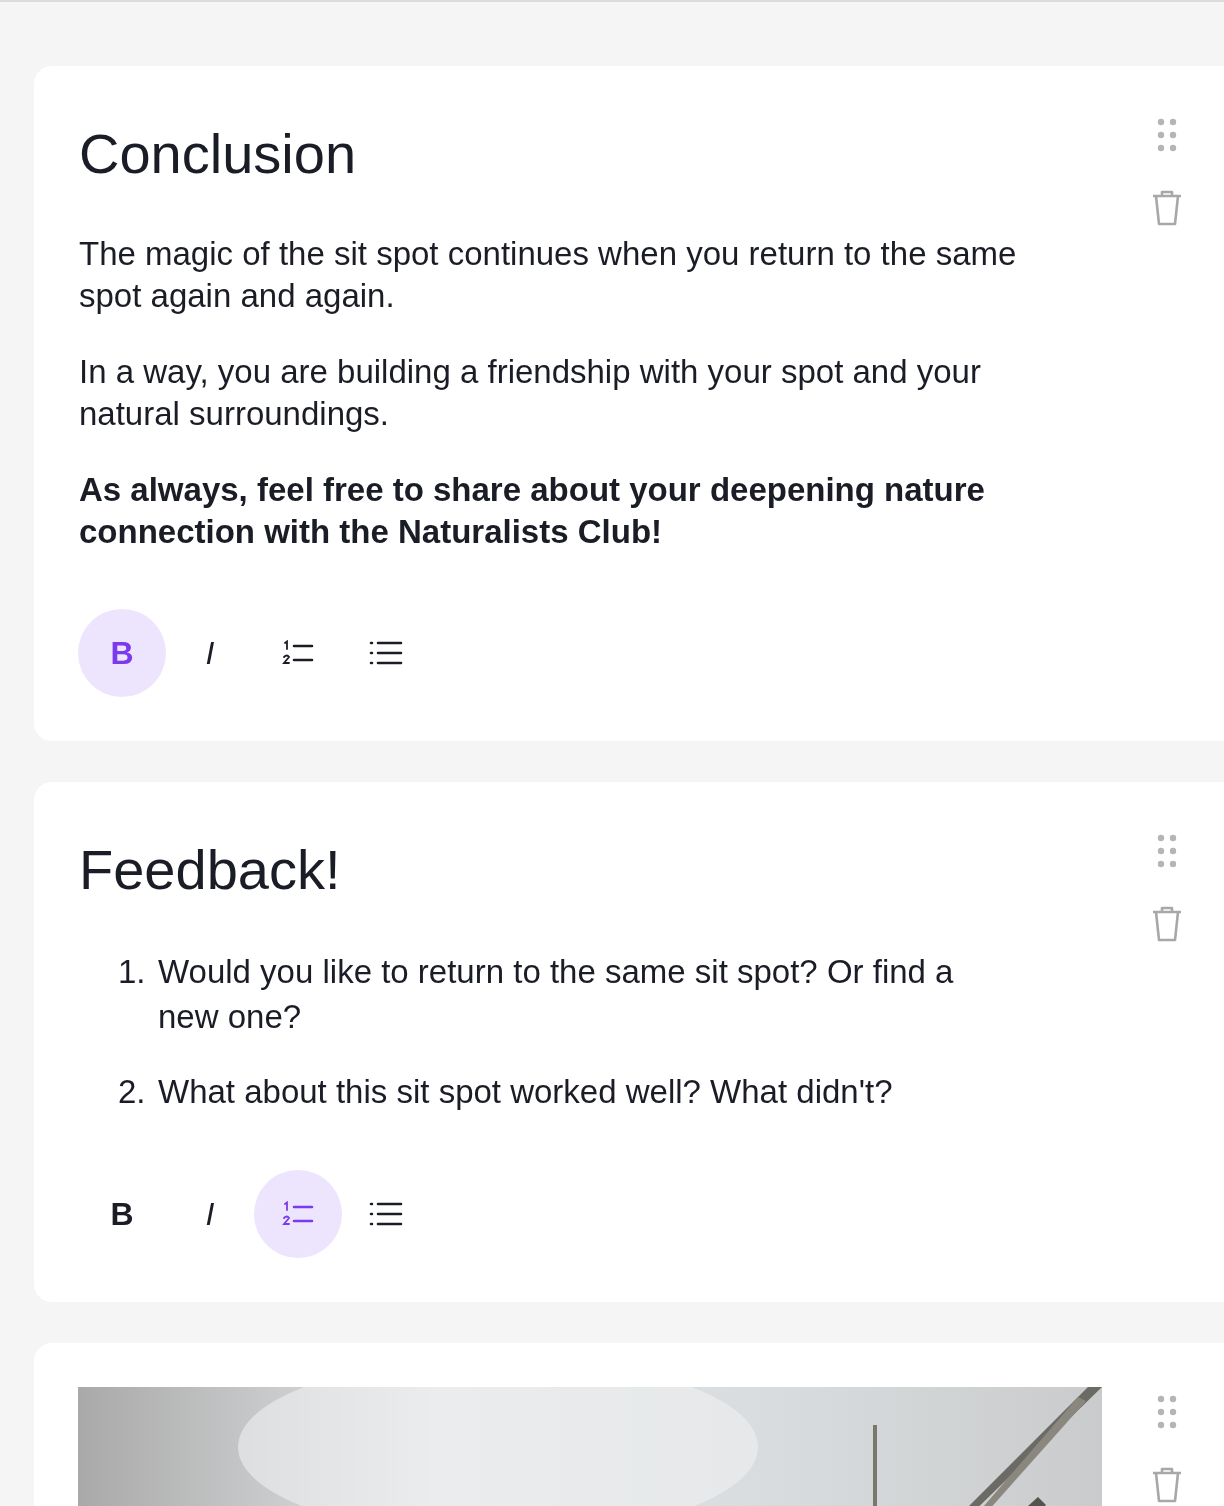  What do you see at coordinates (548, 275) in the screenshot?
I see `paragraph: The magic of the sit spot continues when you return to the same spot again and again.` at bounding box center [548, 275].